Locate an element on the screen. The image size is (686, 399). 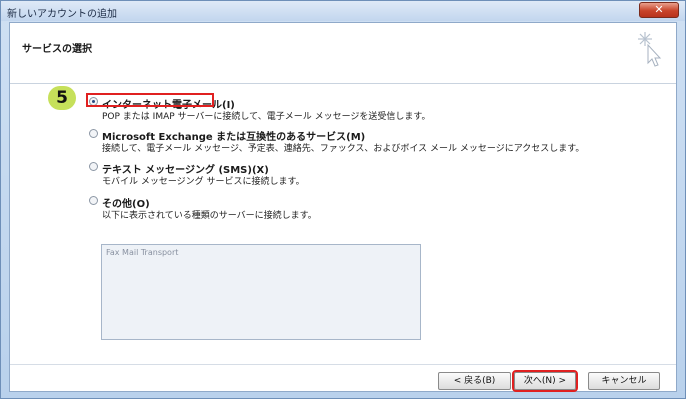
radio-other is located at coordinates (93, 200).